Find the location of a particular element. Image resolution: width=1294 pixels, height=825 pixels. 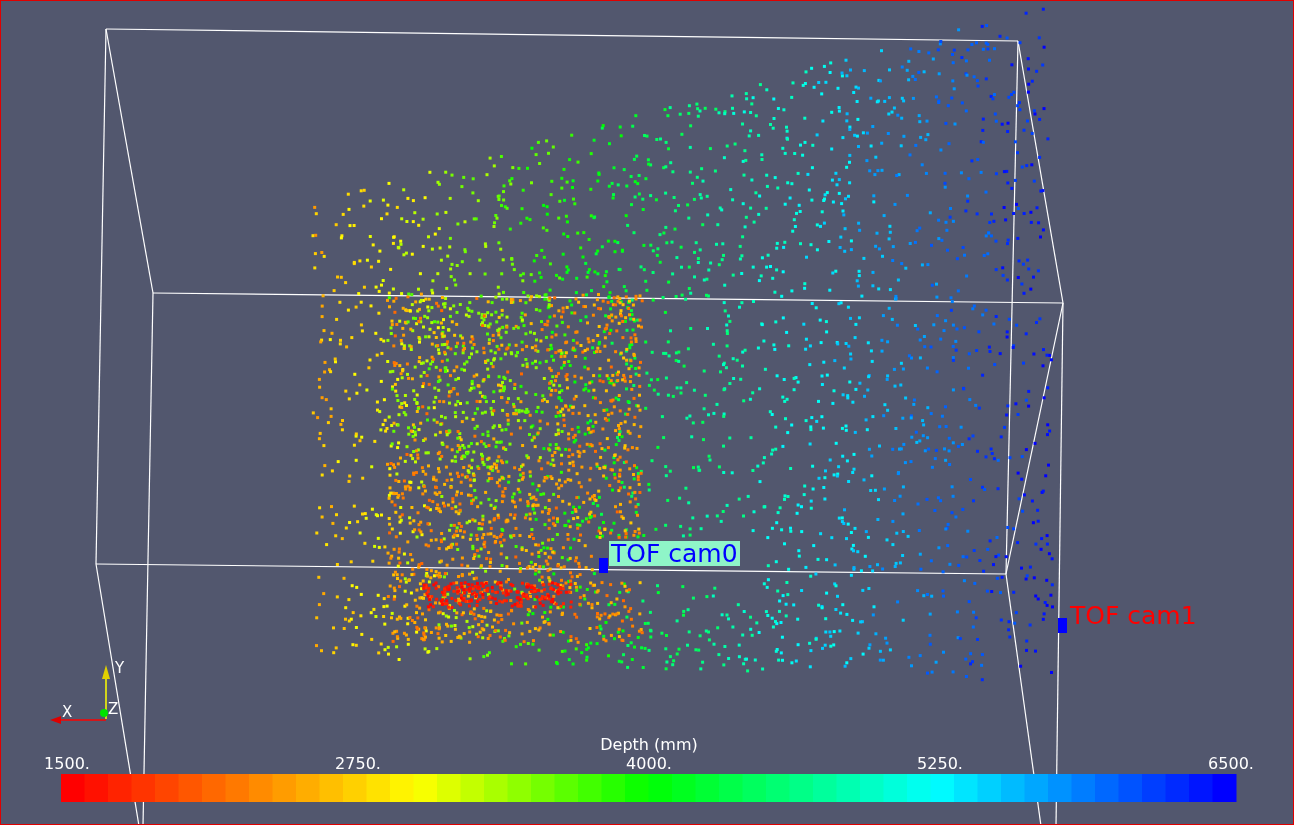

colorbar-title: Depth (mm) is located at coordinates (649, 745).